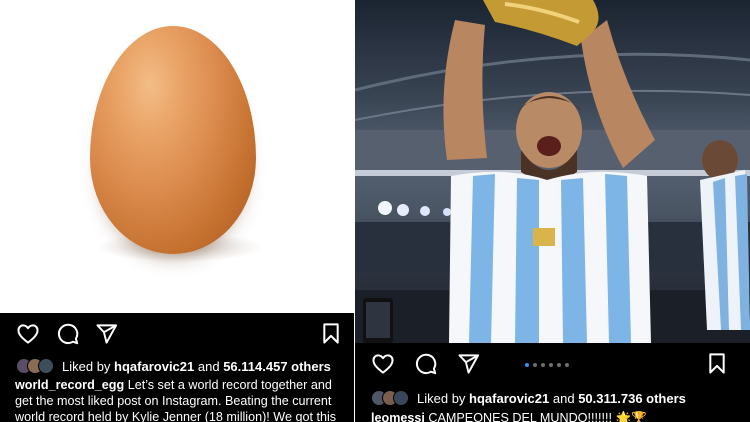  I want to click on messi-post-action-bar, so click(552, 365).